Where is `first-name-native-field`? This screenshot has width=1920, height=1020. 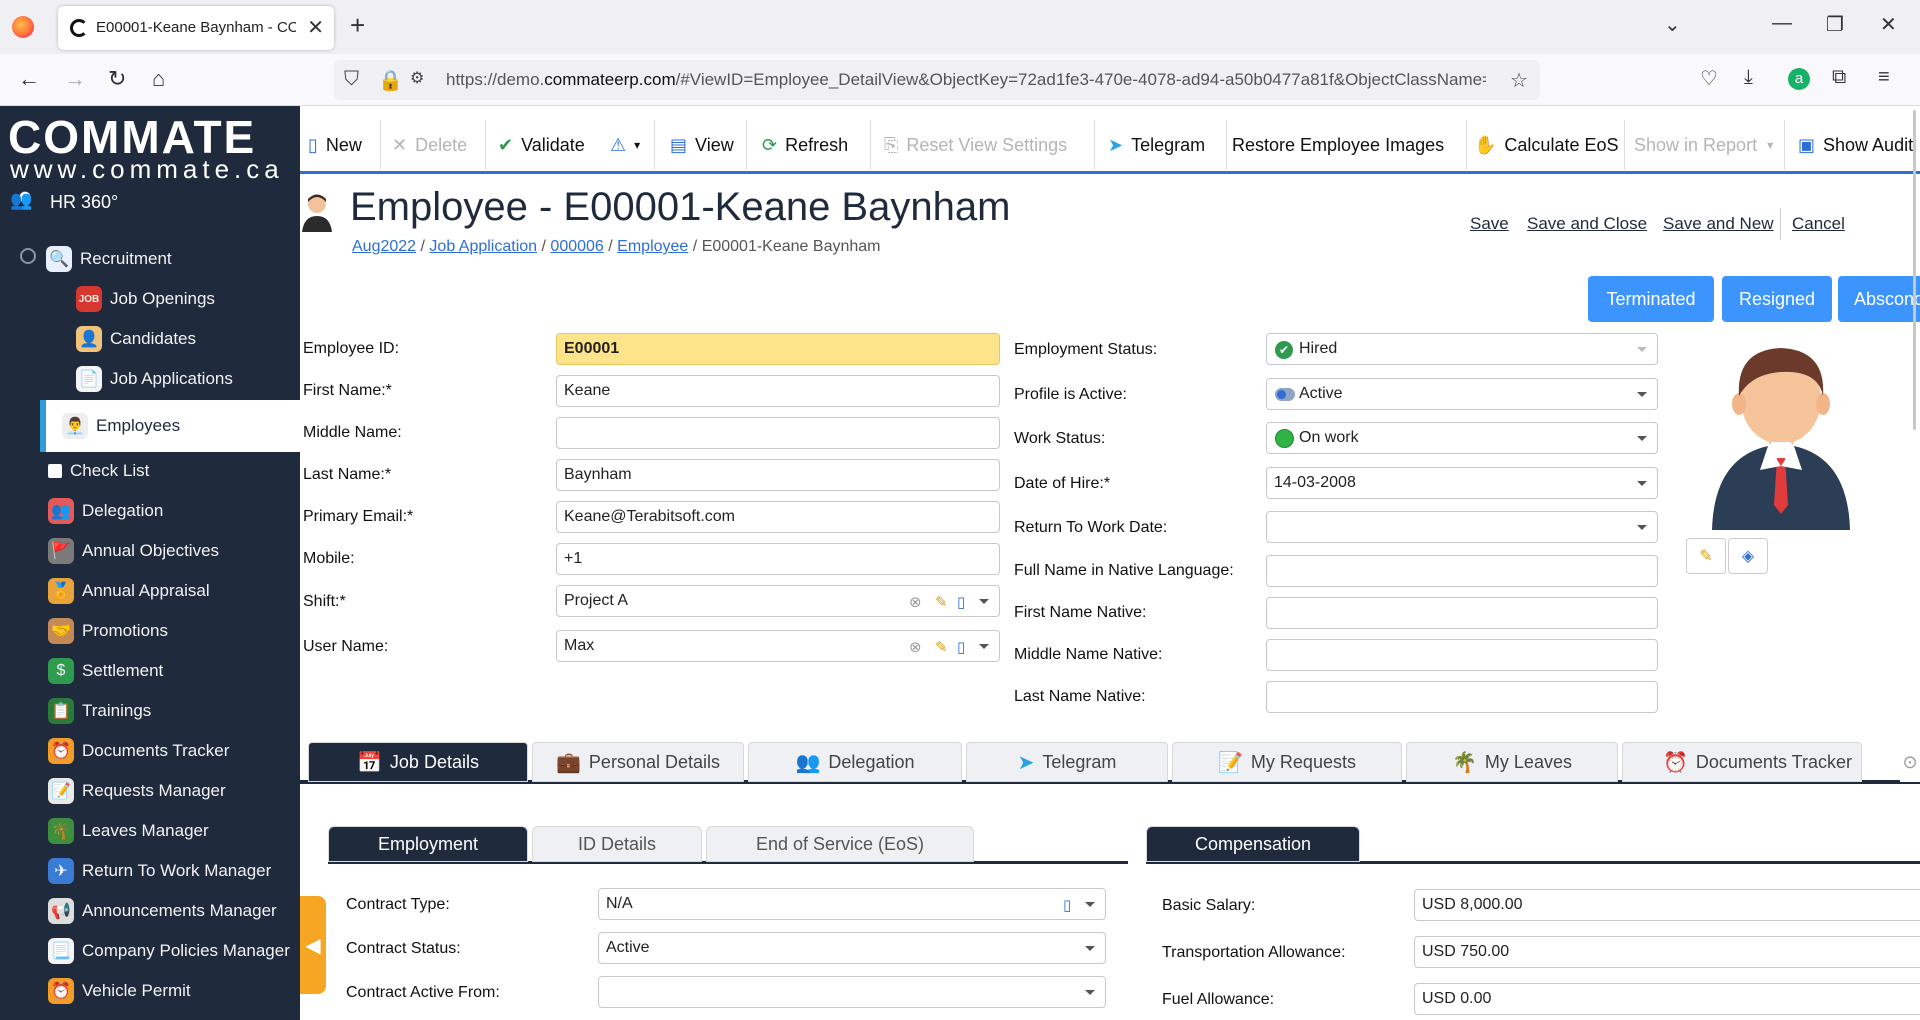 first-name-native-field is located at coordinates (1462, 613).